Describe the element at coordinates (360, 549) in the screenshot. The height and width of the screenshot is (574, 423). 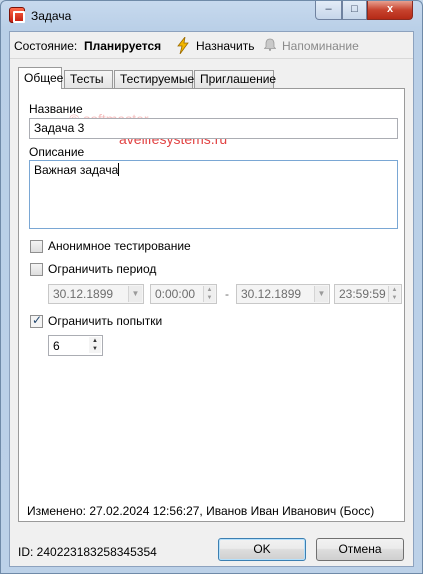
I see `cancel-button: Отмена` at that location.